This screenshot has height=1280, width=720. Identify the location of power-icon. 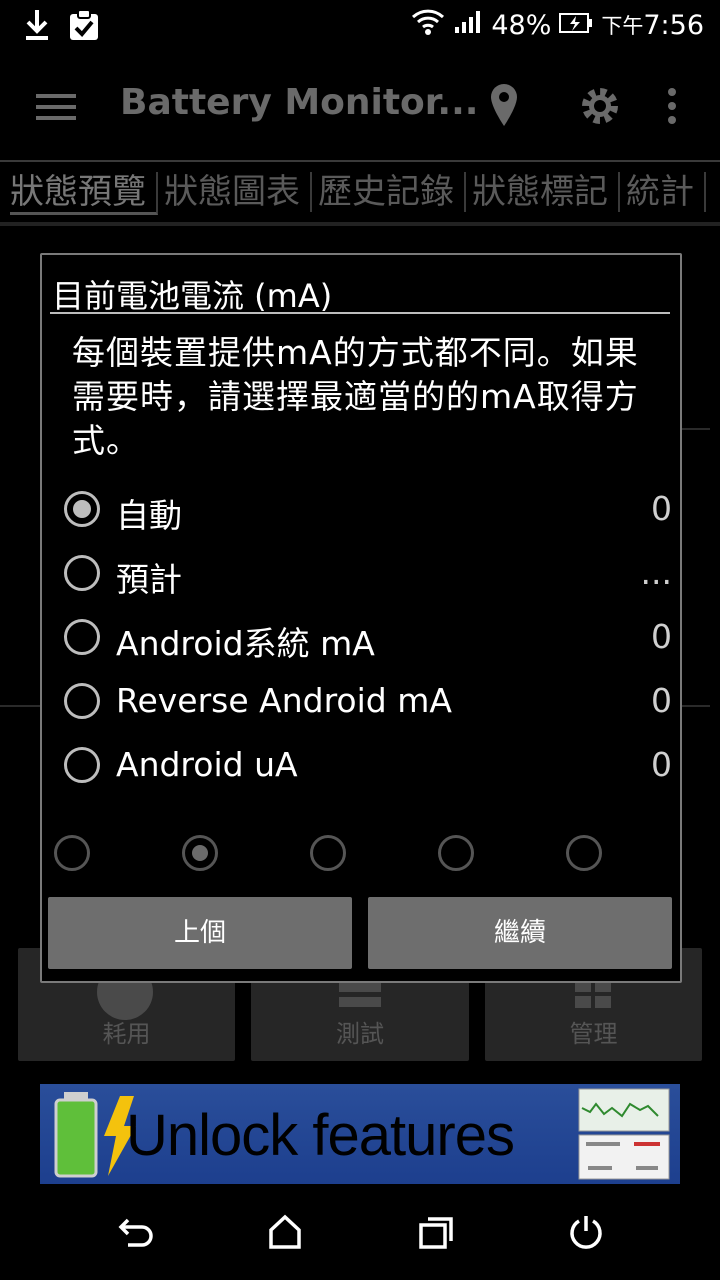
(586, 1234).